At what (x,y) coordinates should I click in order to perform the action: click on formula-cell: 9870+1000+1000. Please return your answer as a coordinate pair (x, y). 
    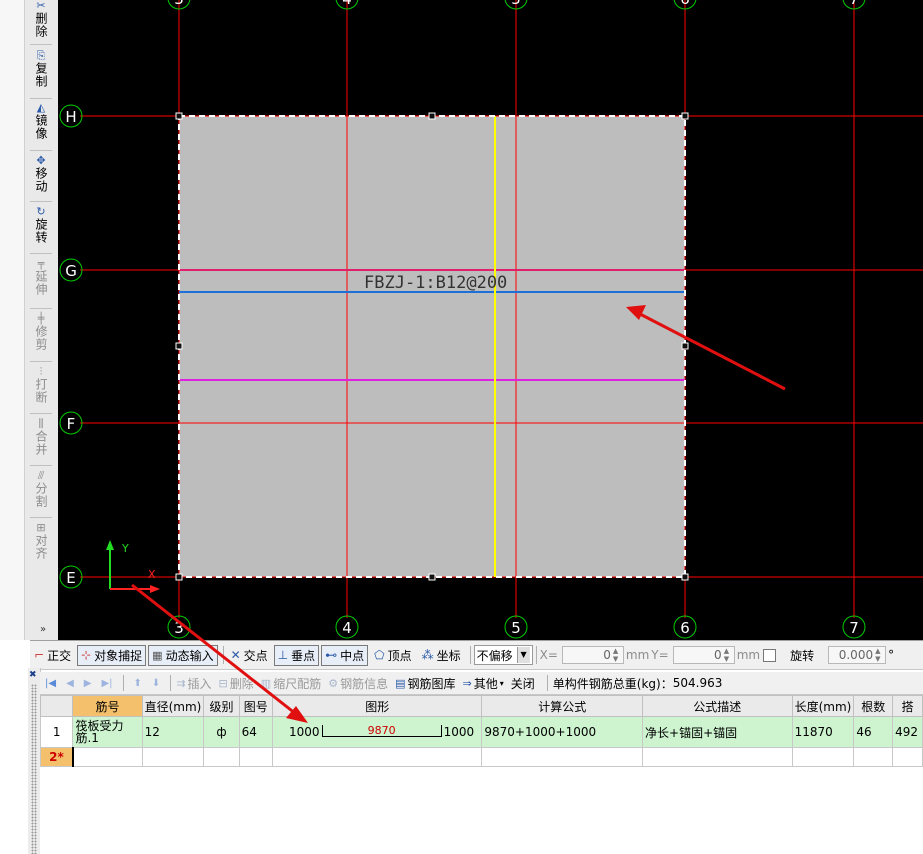
    Looking at the image, I should click on (562, 732).